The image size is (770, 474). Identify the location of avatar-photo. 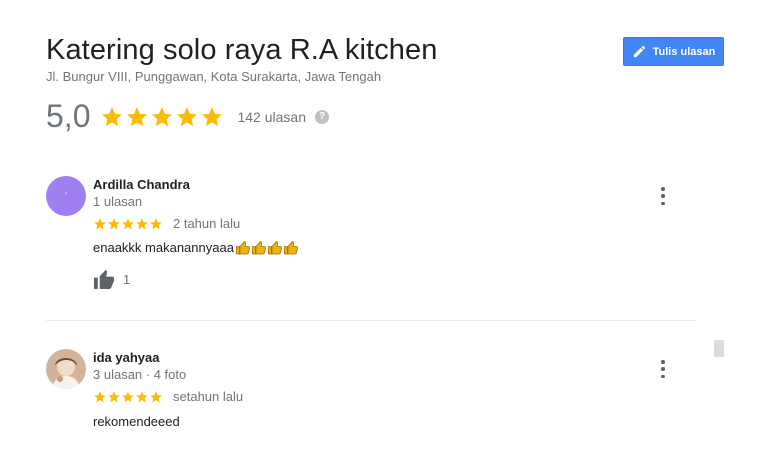
(66, 369).